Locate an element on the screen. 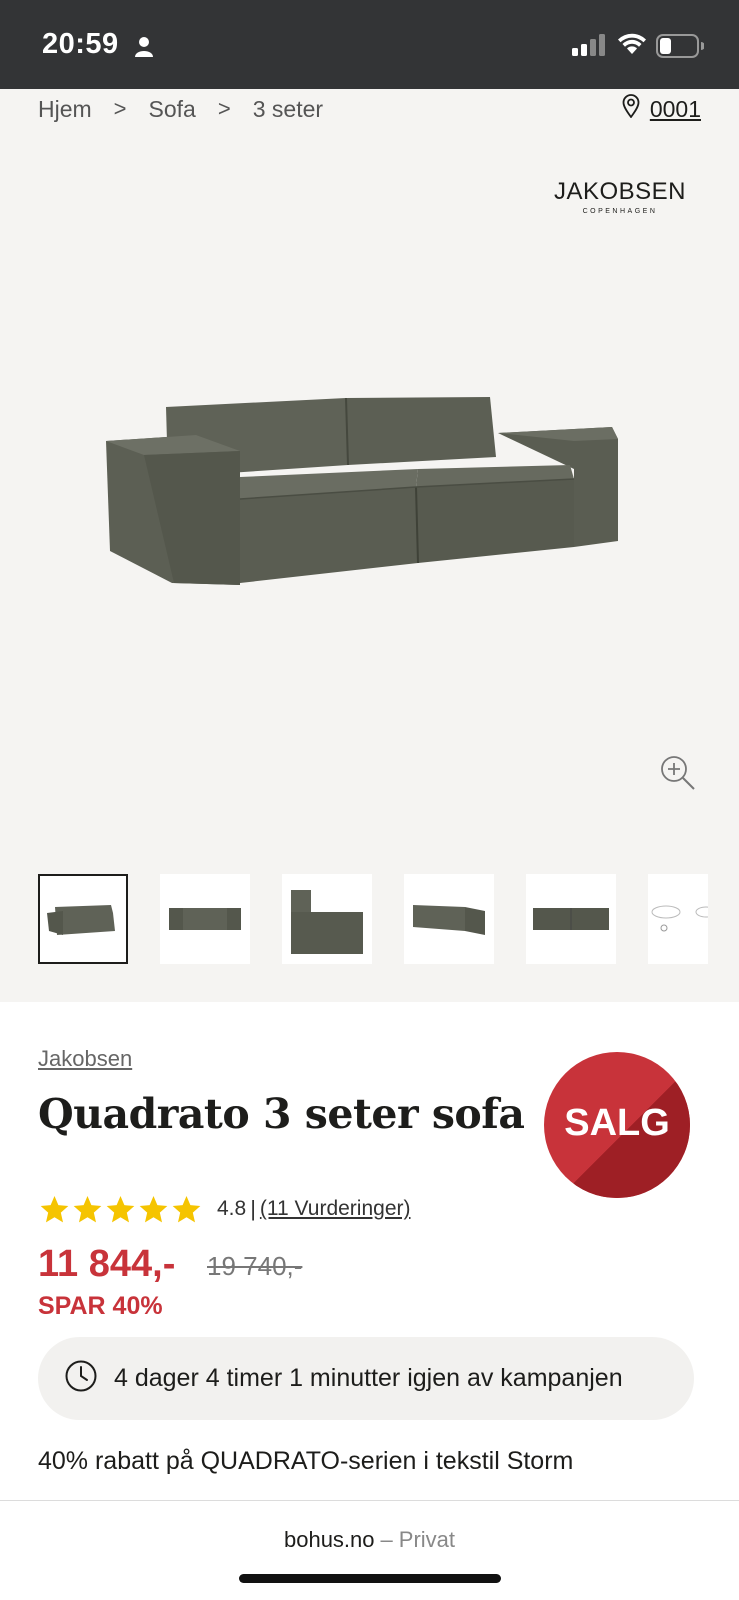 This screenshot has height=1600, width=739. rating-value: 4.8 is located at coordinates (232, 1208).